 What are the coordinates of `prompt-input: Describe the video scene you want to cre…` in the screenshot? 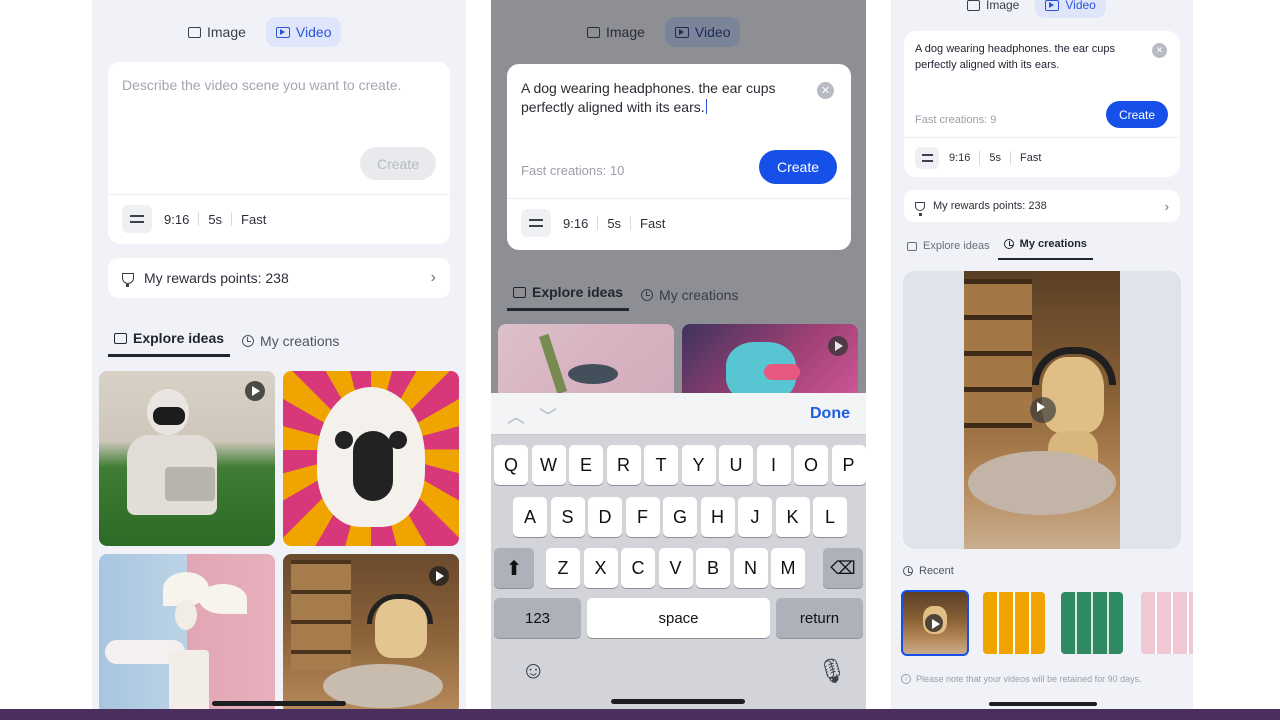 It's located at (277, 85).